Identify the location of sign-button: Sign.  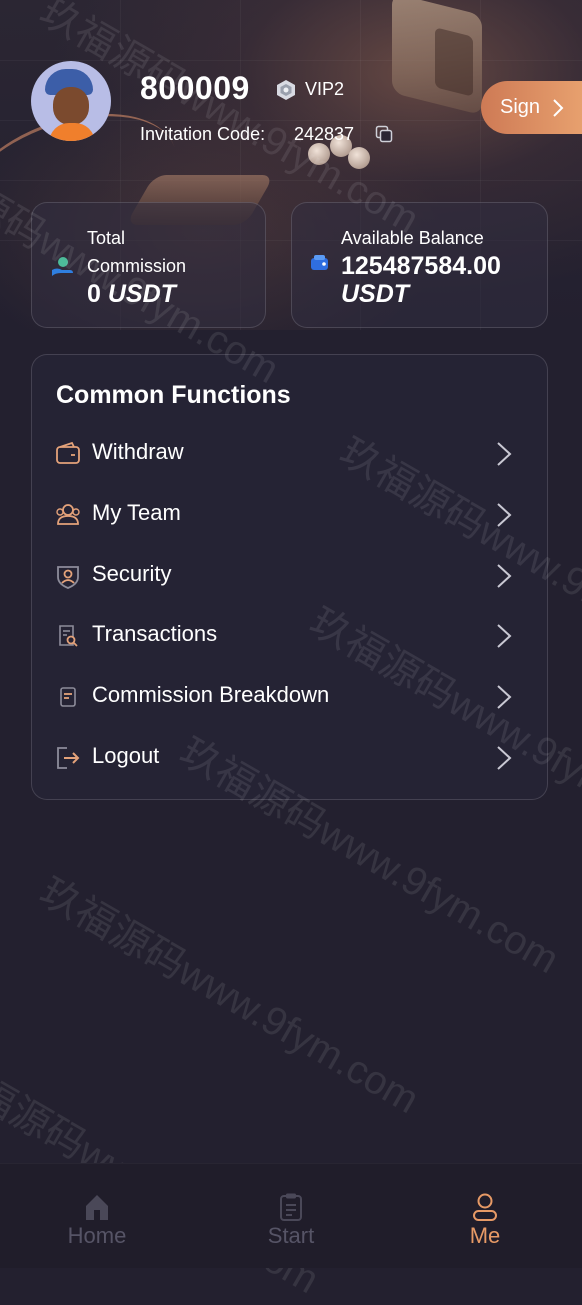
(531, 107).